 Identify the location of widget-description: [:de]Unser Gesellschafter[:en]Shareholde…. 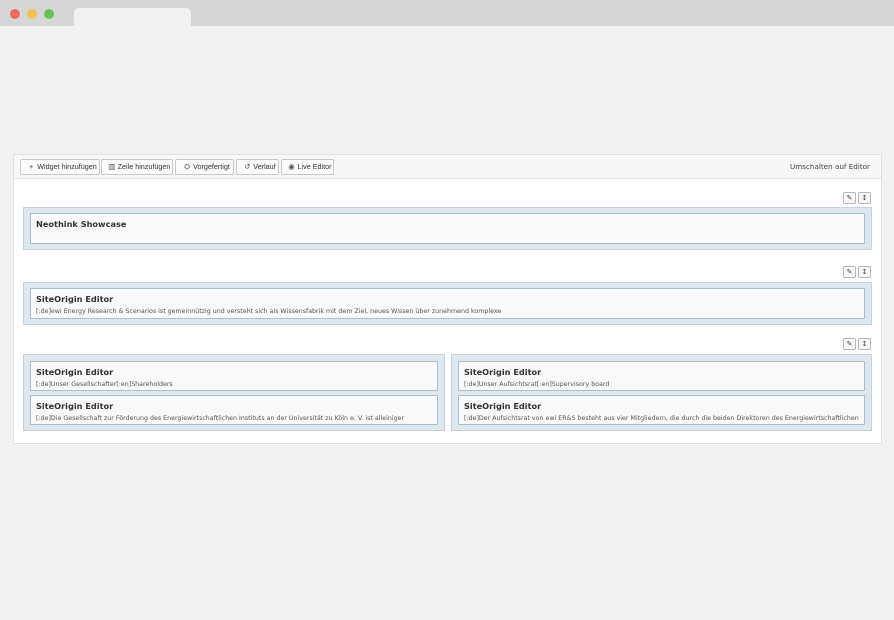
(104, 384).